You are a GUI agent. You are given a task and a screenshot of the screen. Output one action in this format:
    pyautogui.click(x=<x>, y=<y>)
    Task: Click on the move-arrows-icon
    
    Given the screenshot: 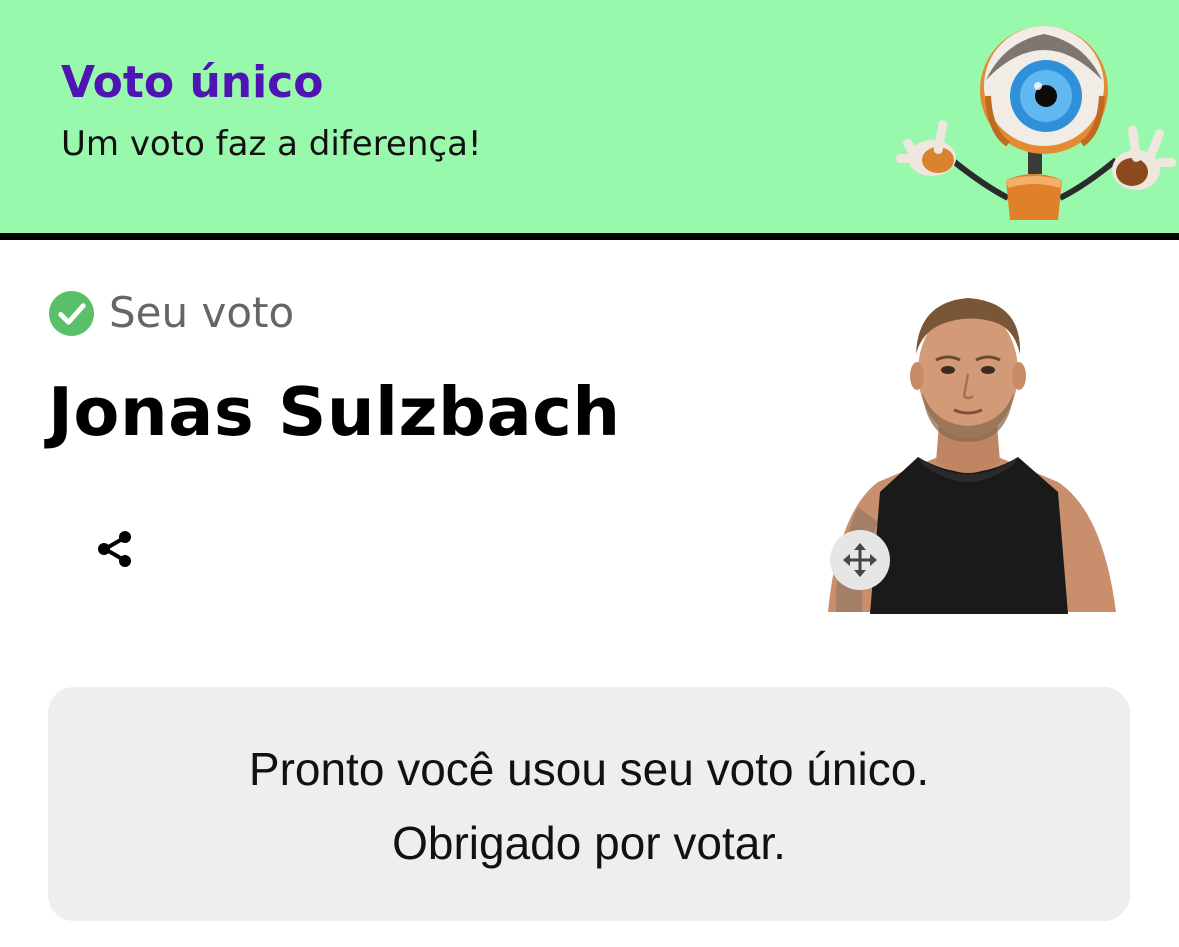 What is the action you would take?
    pyautogui.click(x=860, y=560)
    